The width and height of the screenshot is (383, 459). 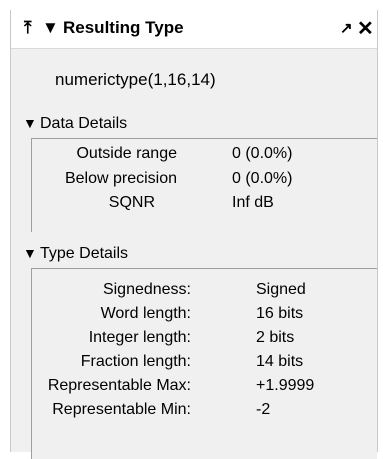 What do you see at coordinates (204, 157) in the screenshot?
I see `detail-row: Outside range 0 (0.0%)` at bounding box center [204, 157].